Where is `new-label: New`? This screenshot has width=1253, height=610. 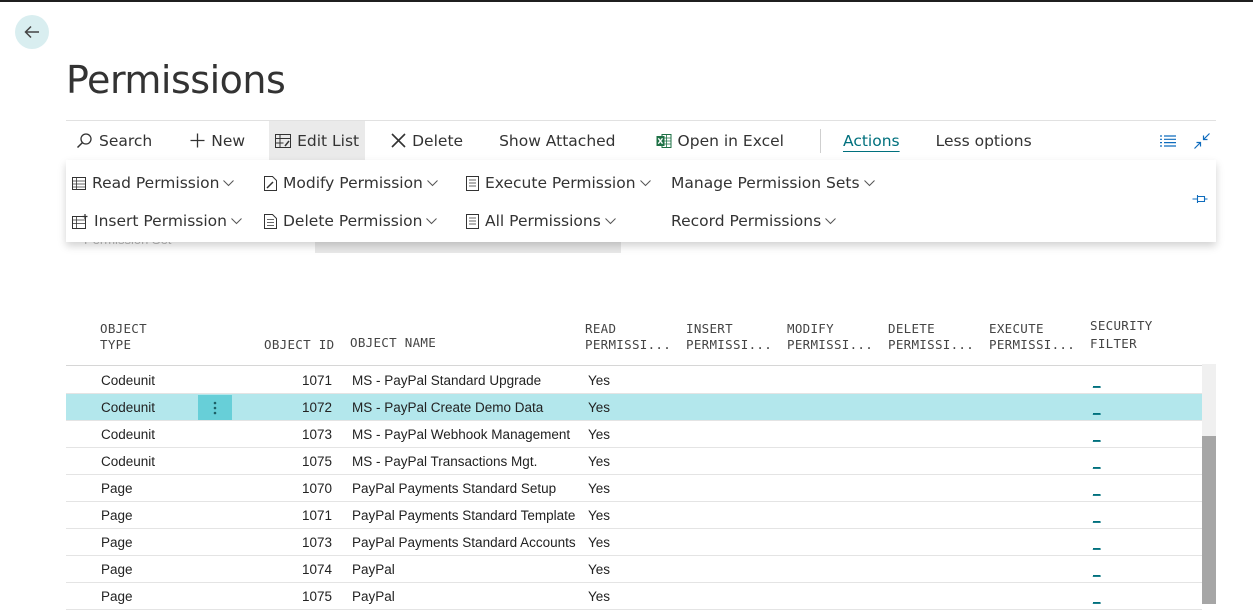
new-label: New is located at coordinates (228, 140).